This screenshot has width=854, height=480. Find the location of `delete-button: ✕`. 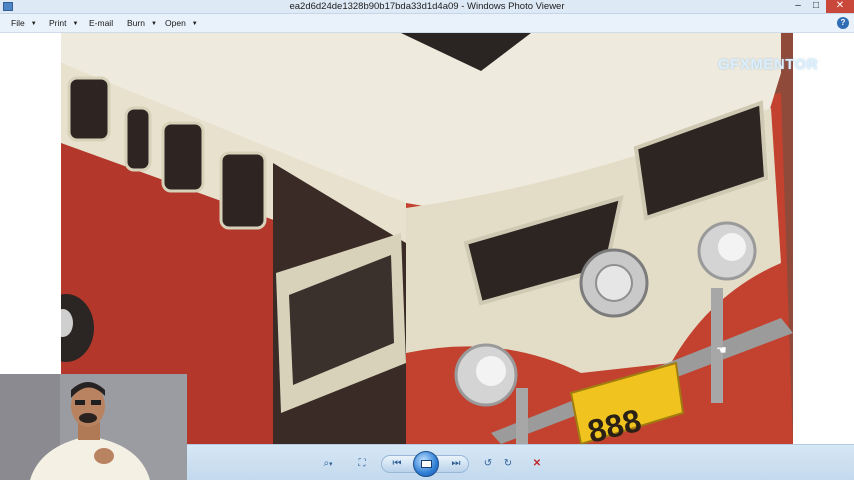

delete-button: ✕ is located at coordinates (537, 464).